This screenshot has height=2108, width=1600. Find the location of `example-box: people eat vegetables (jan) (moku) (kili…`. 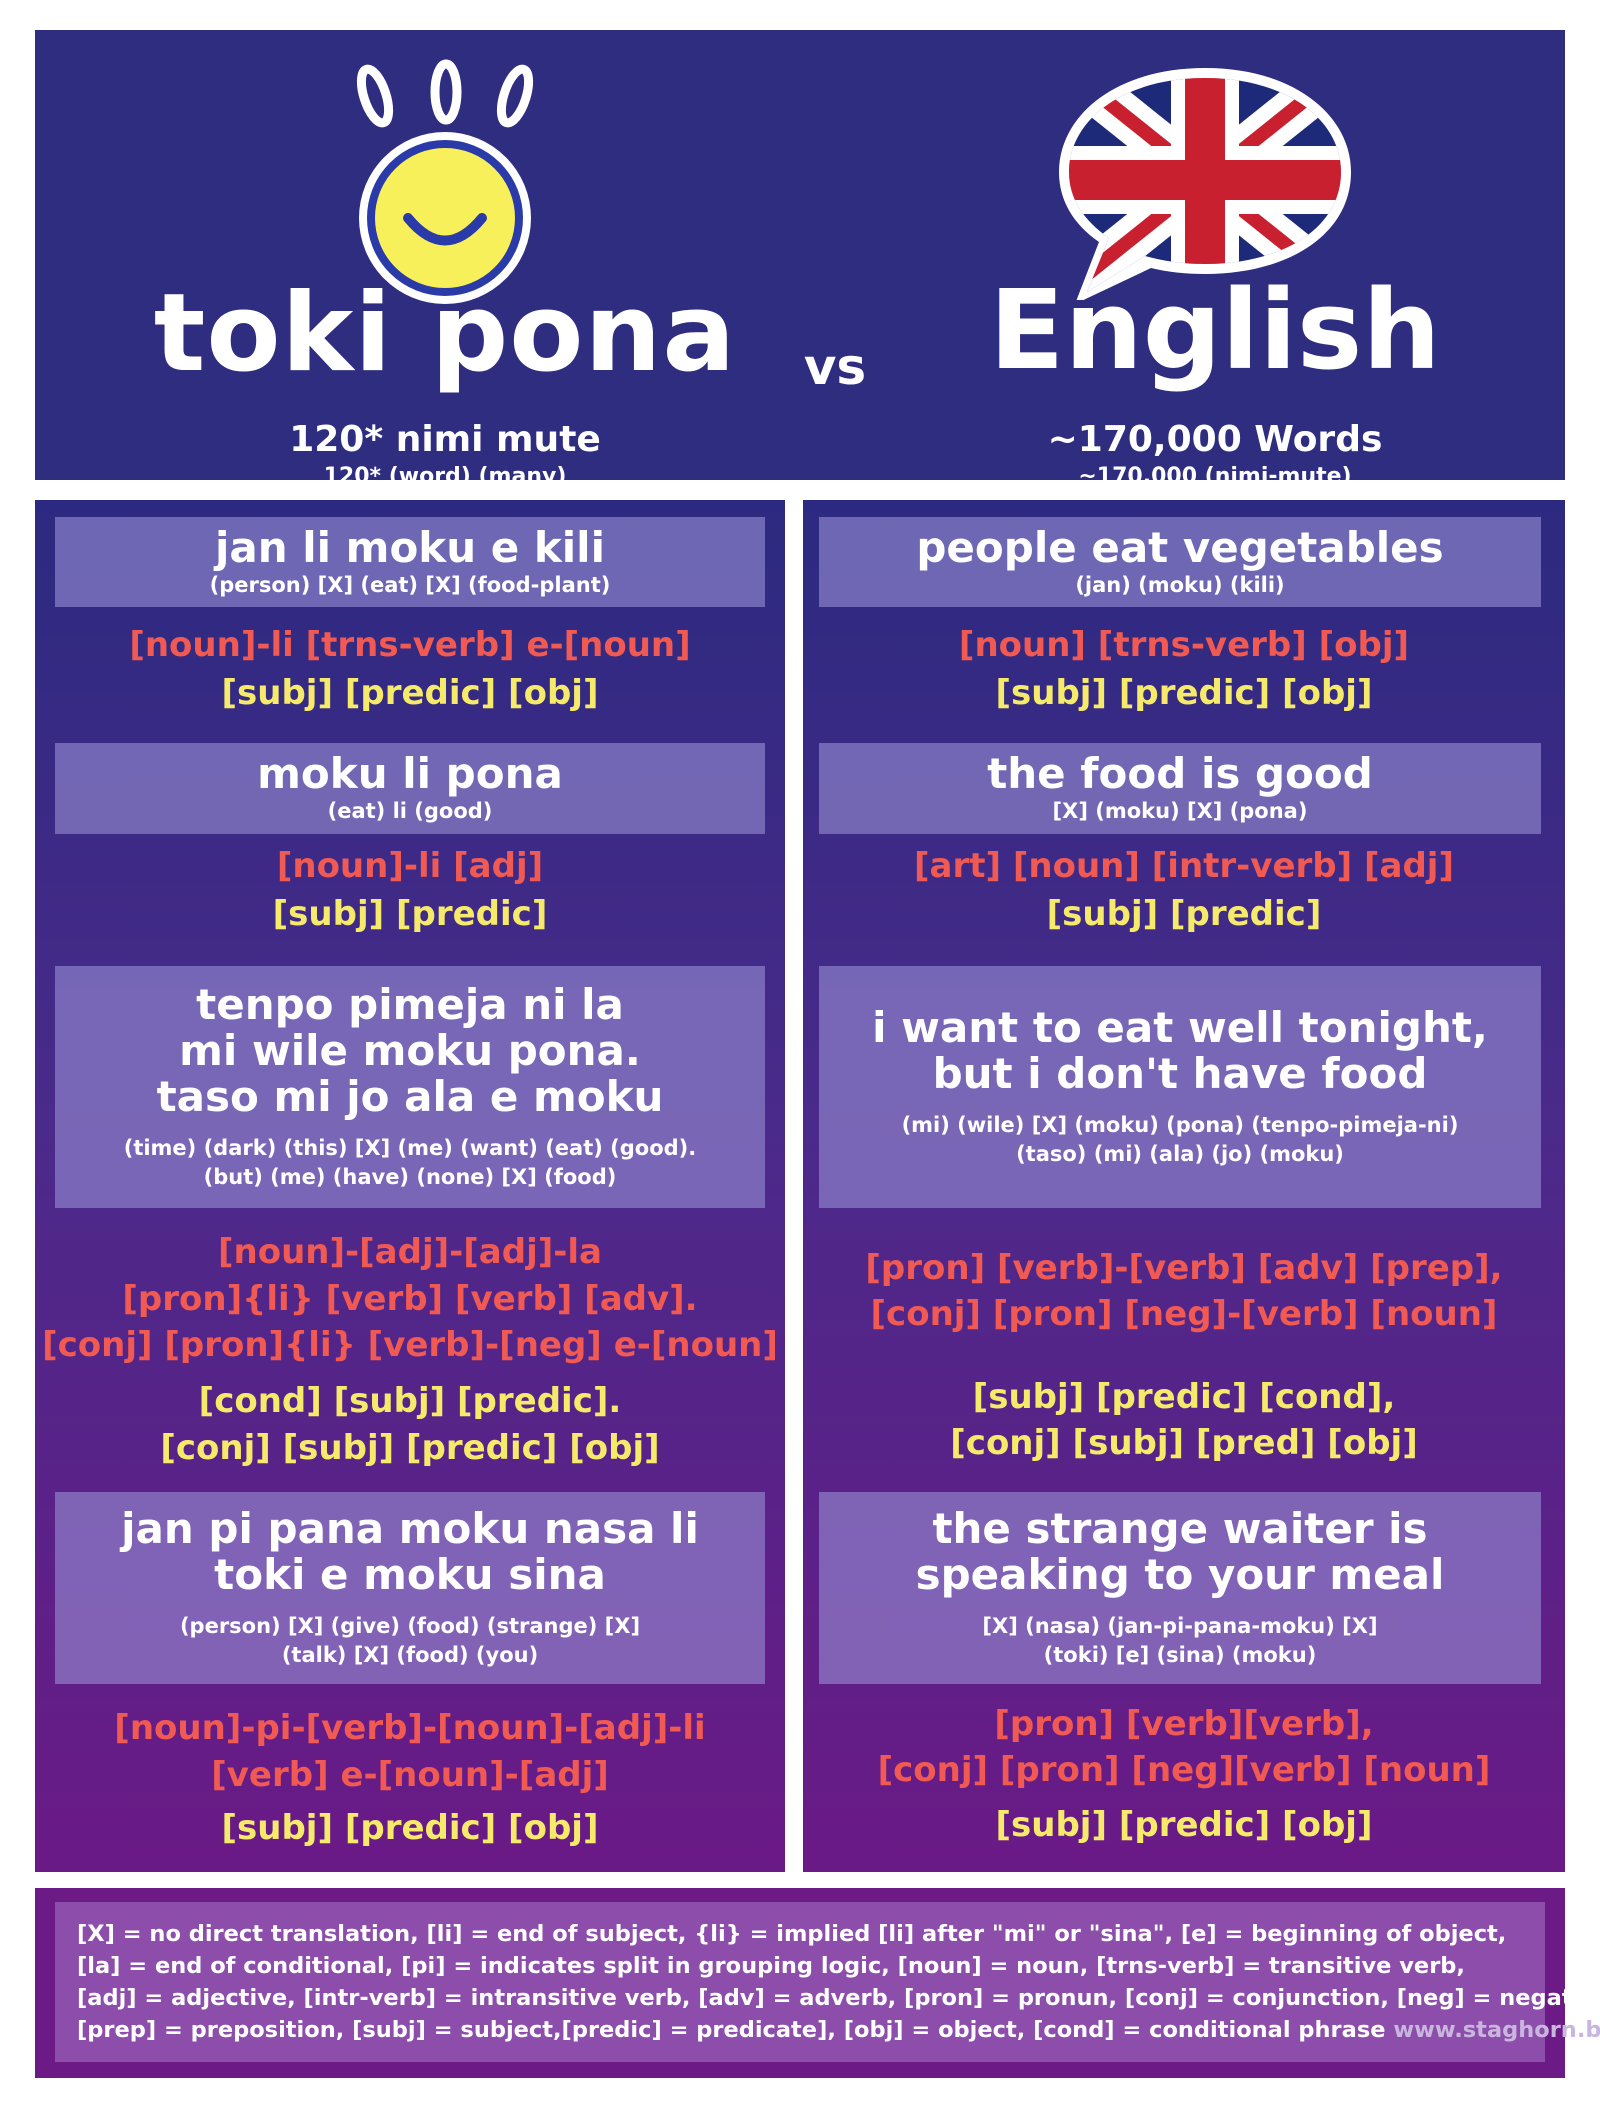

example-box: people eat vegetables (jan) (moku) (kili… is located at coordinates (1180, 562).